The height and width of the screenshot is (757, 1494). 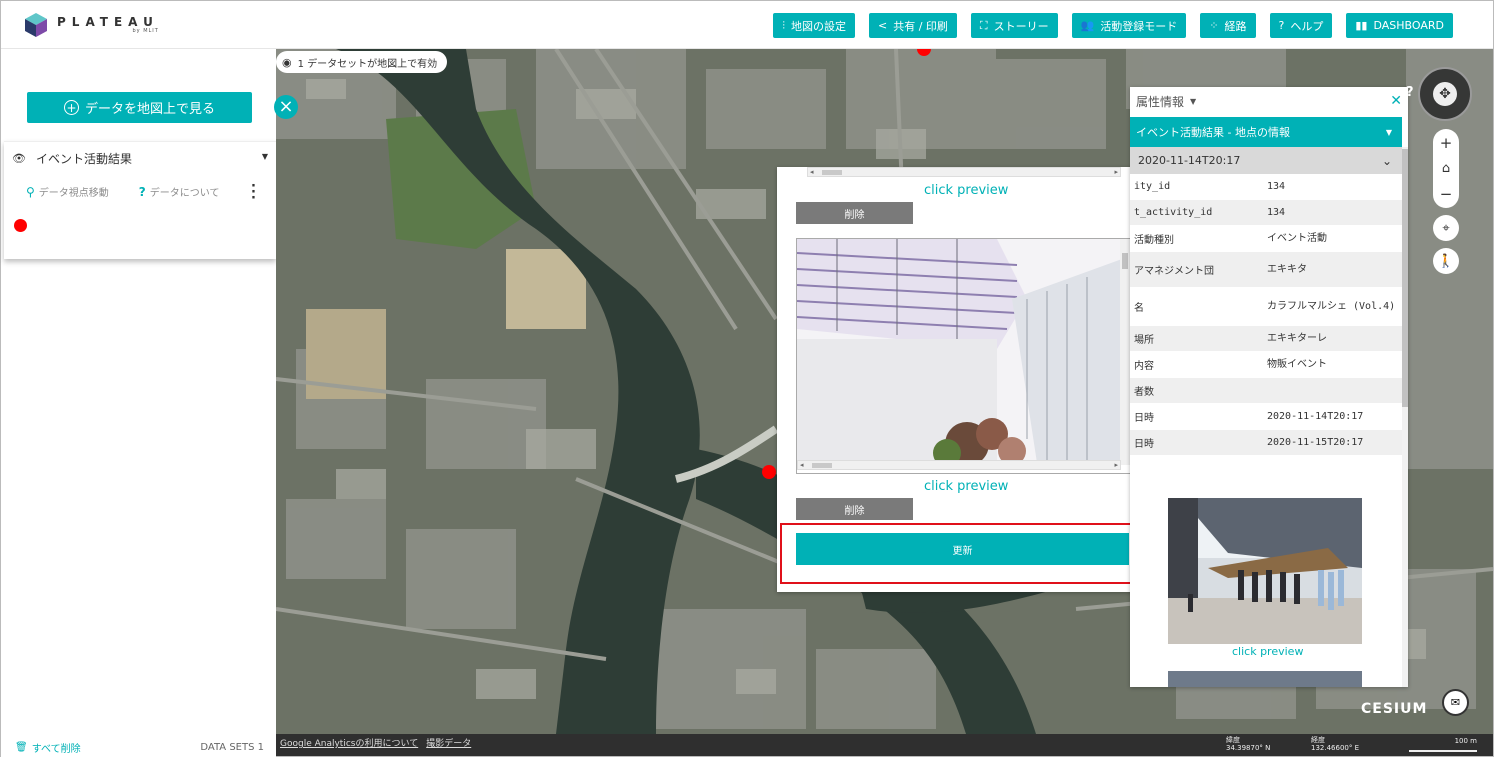 I want to click on event-photo-image, so click(x=1265, y=571).